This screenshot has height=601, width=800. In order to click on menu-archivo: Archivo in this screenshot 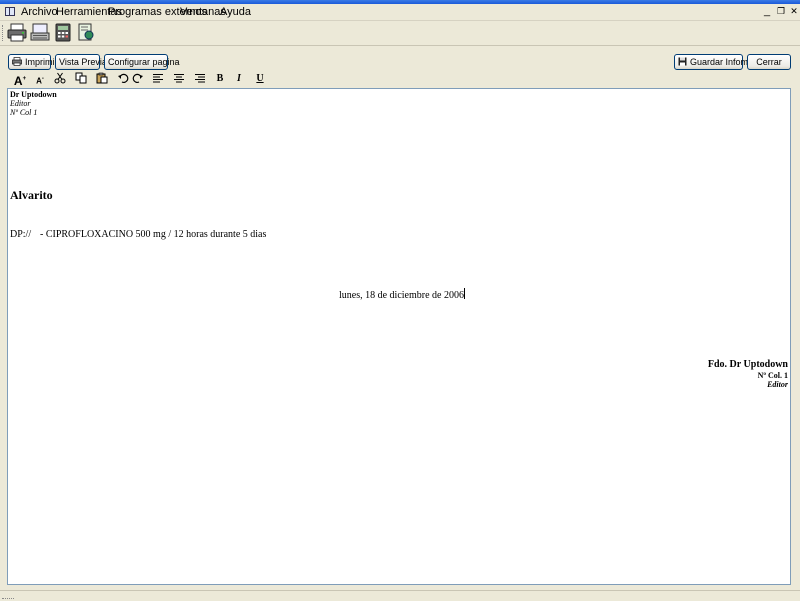, I will do `click(39, 12)`.